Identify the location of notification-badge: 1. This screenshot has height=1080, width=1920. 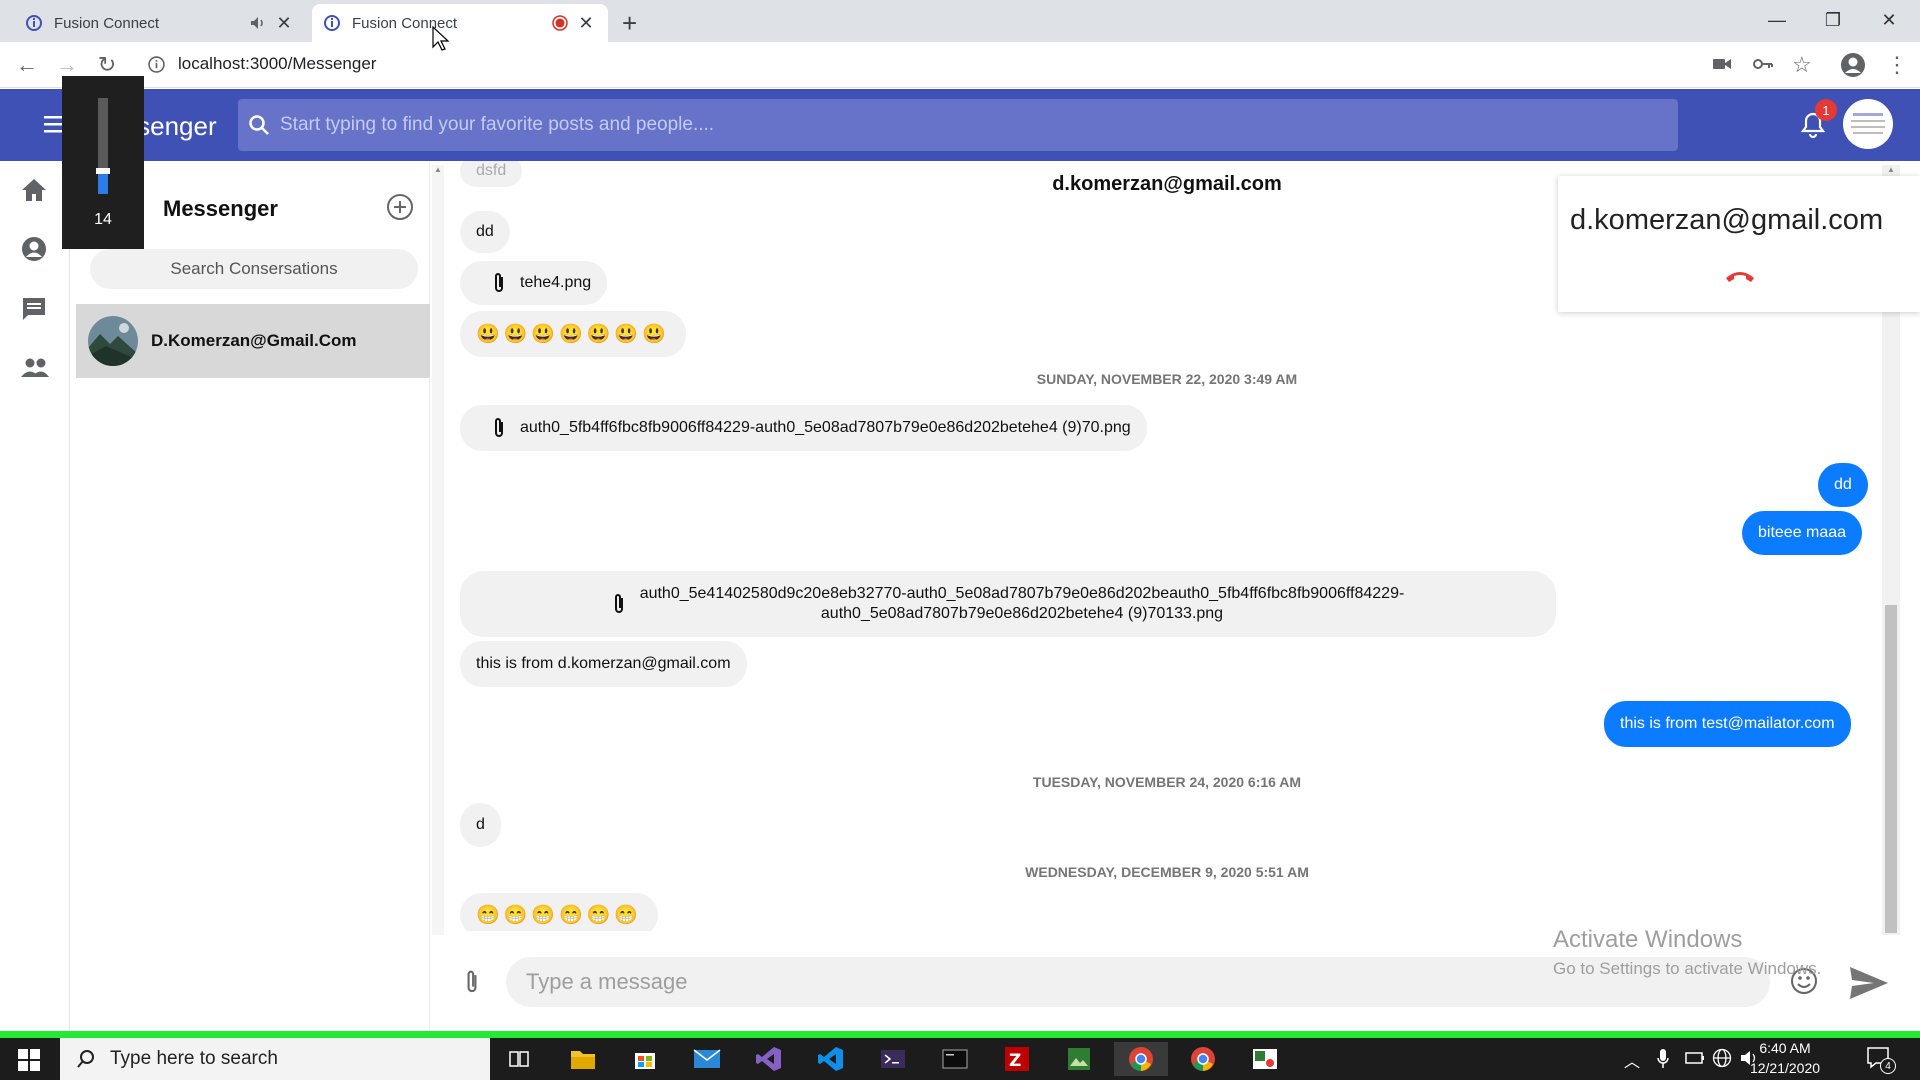
(1826, 110).